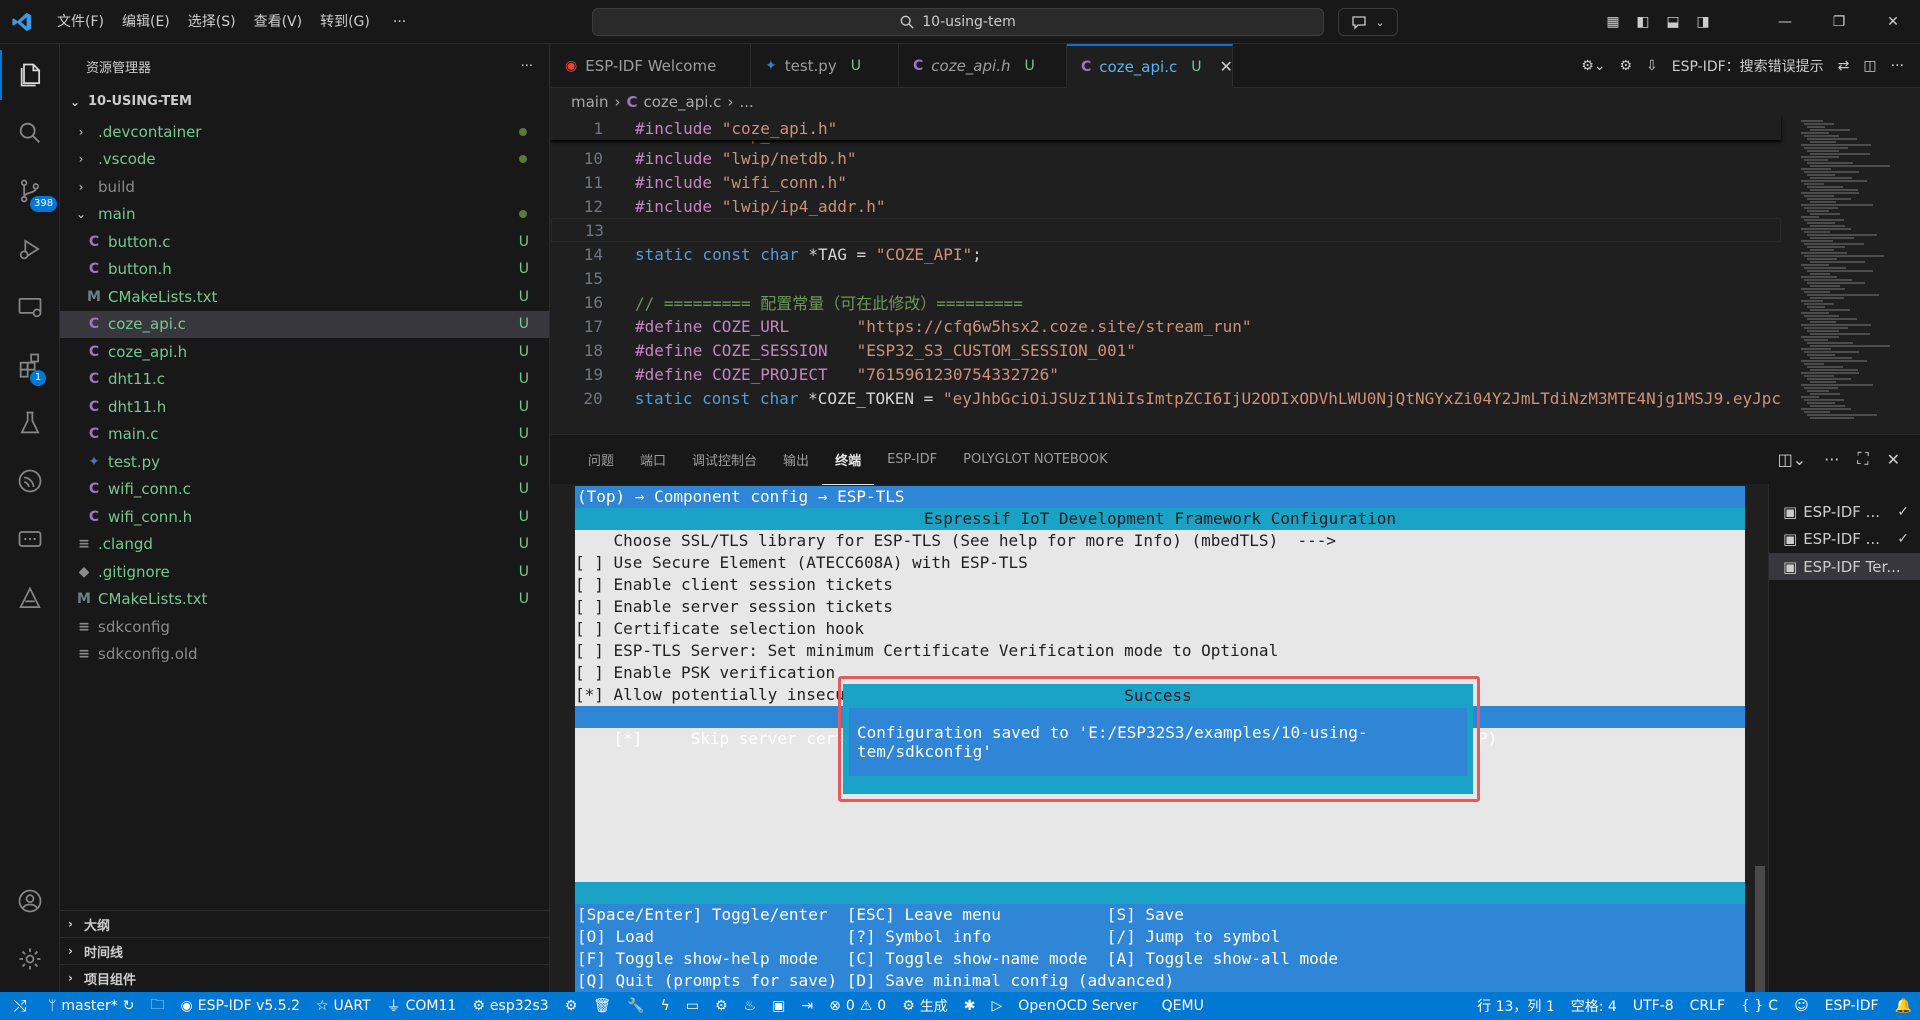 The width and height of the screenshot is (1920, 1020). Describe the element at coordinates (304, 131) in the screenshot. I see `tree-item: › .devcontainer` at that location.